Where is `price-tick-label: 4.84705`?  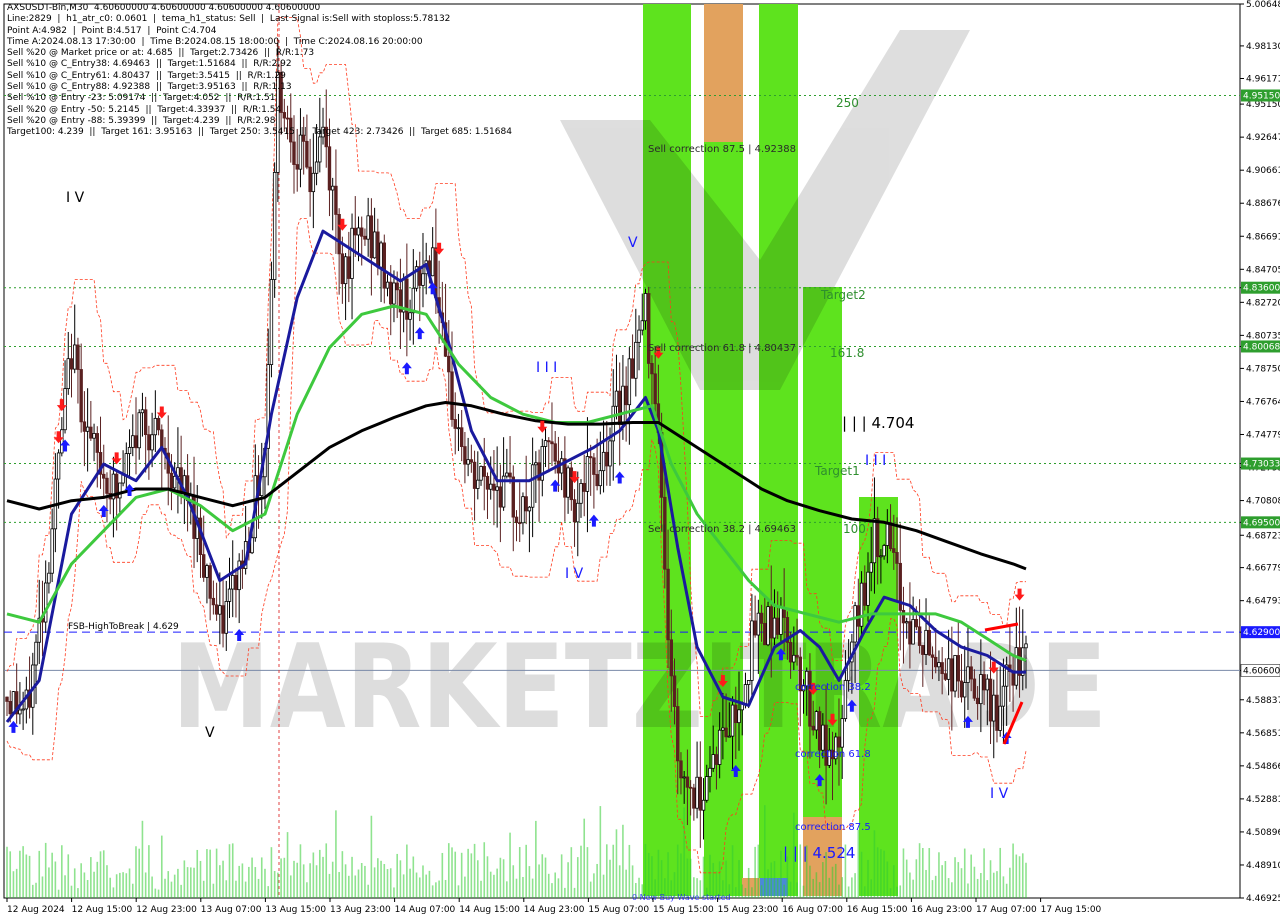 price-tick-label: 4.84705 is located at coordinates (1263, 270).